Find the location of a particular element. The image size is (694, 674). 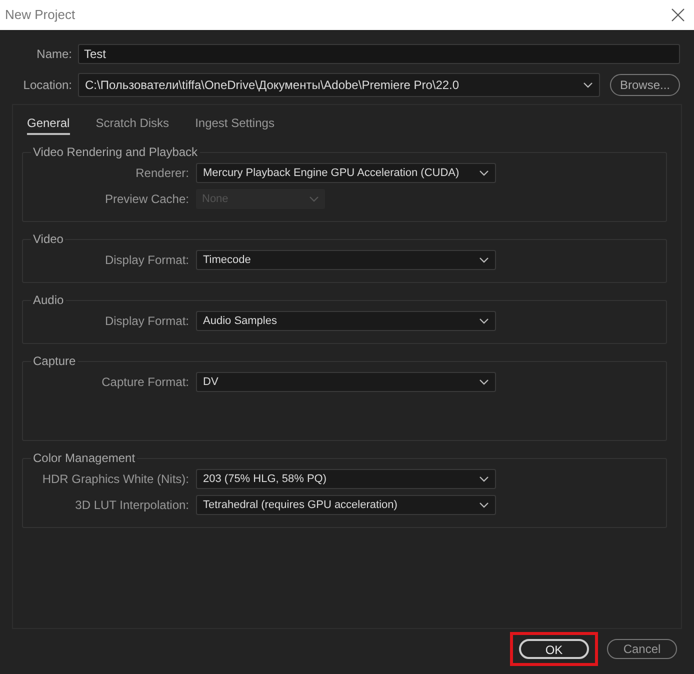

field-label: Capture Format: is located at coordinates (144, 382).